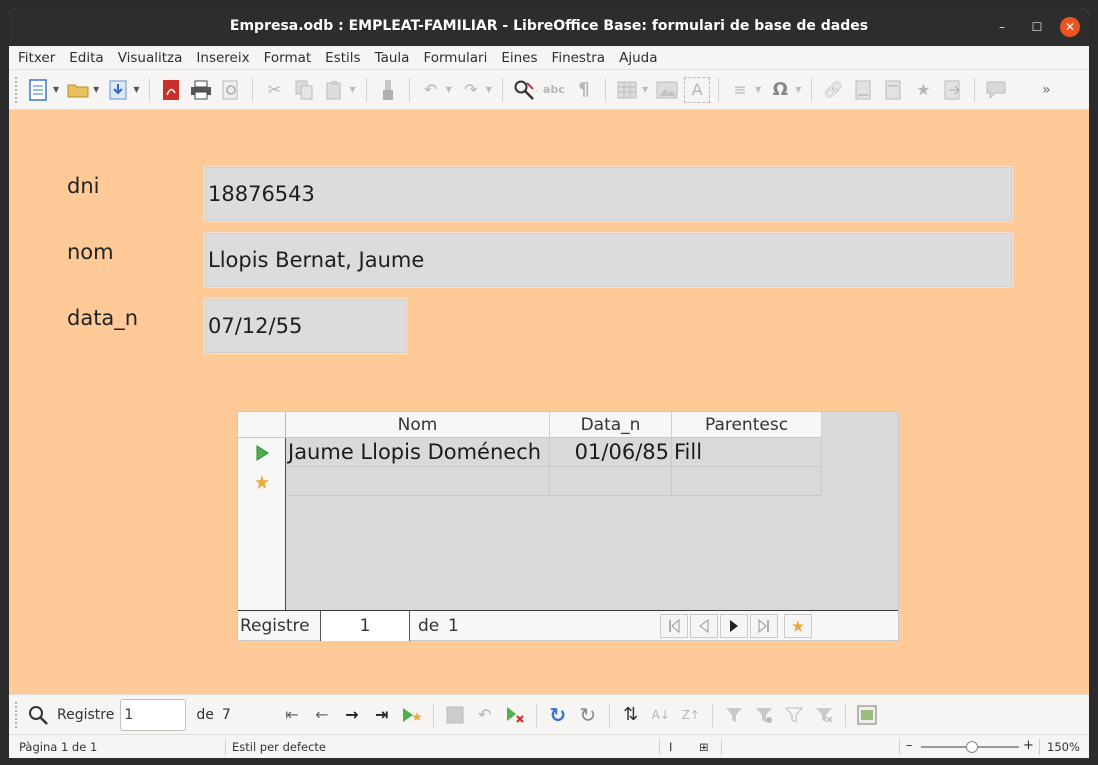  I want to click on previous-record-icon, so click(704, 626).